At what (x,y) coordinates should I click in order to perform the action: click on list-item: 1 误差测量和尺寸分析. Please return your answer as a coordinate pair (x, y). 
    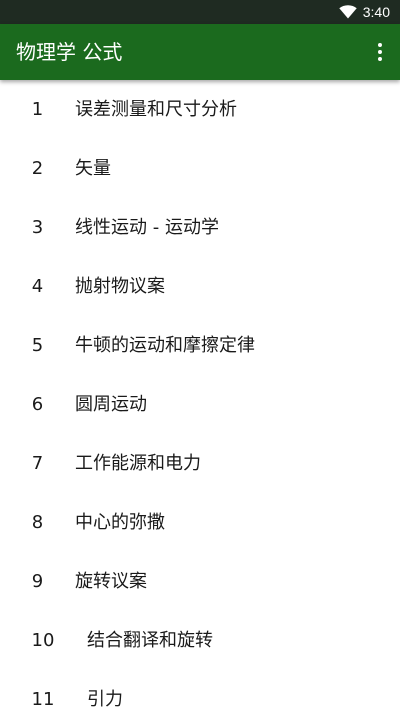
    Looking at the image, I should click on (200, 109).